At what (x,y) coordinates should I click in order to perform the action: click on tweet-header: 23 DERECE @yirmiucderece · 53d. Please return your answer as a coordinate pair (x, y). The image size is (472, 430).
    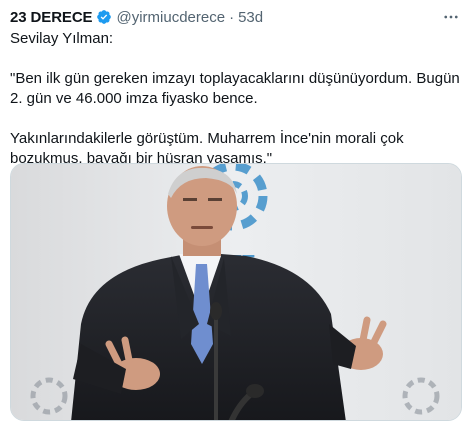
    Looking at the image, I should click on (236, 17).